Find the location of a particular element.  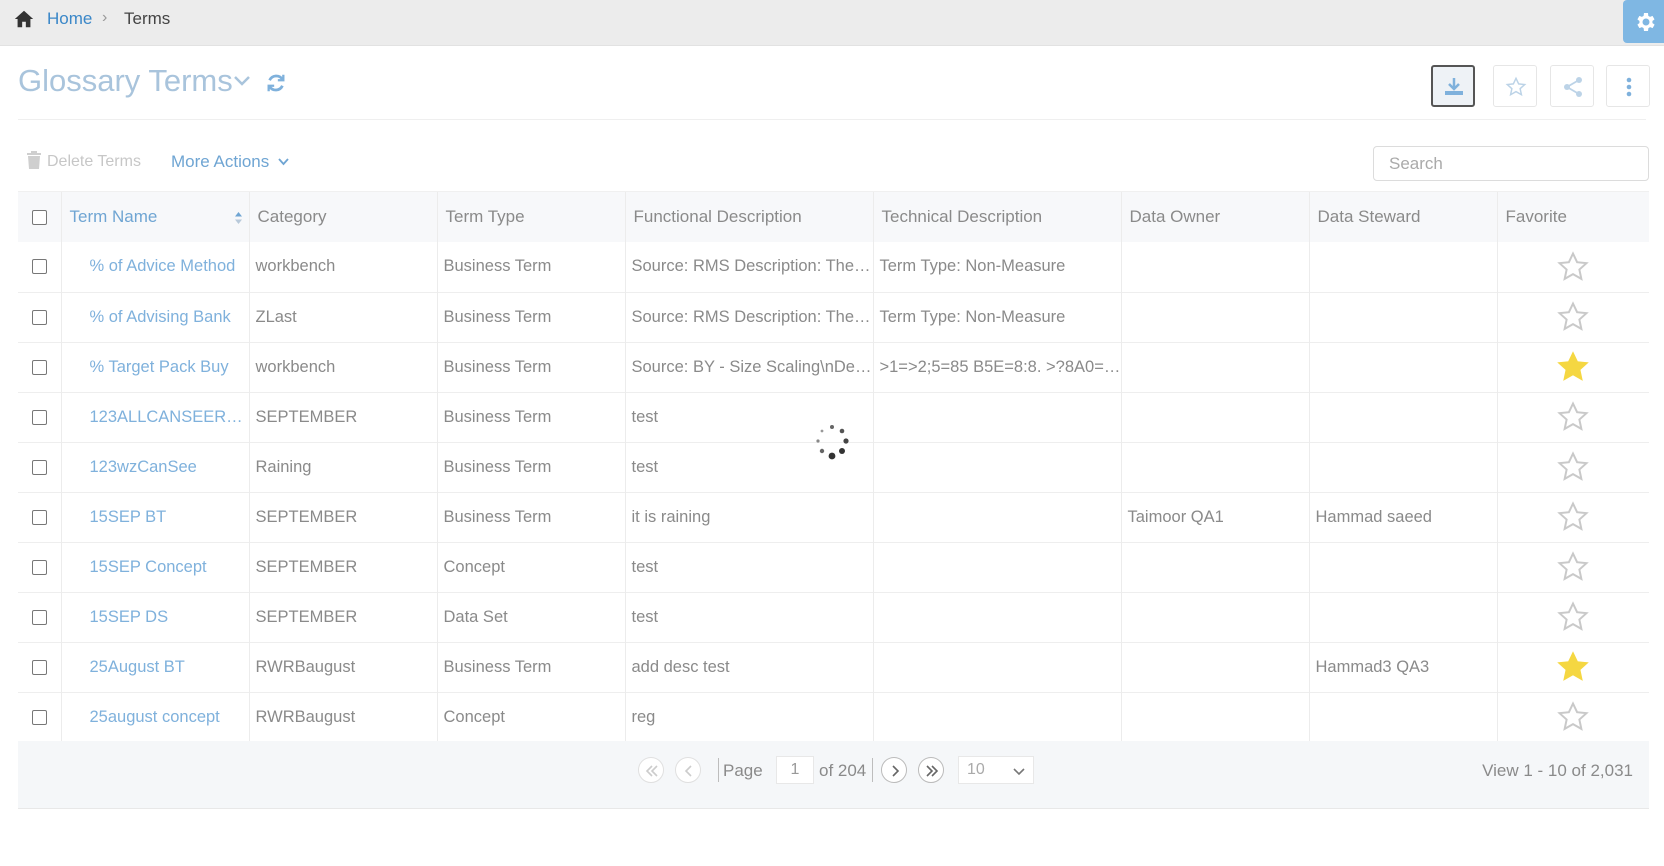

next-page-button is located at coordinates (894, 770).